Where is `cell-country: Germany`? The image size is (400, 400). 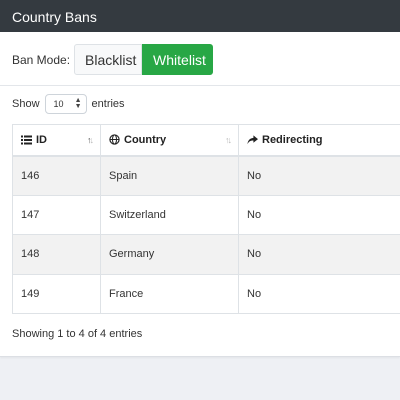
cell-country: Germany is located at coordinates (169, 254).